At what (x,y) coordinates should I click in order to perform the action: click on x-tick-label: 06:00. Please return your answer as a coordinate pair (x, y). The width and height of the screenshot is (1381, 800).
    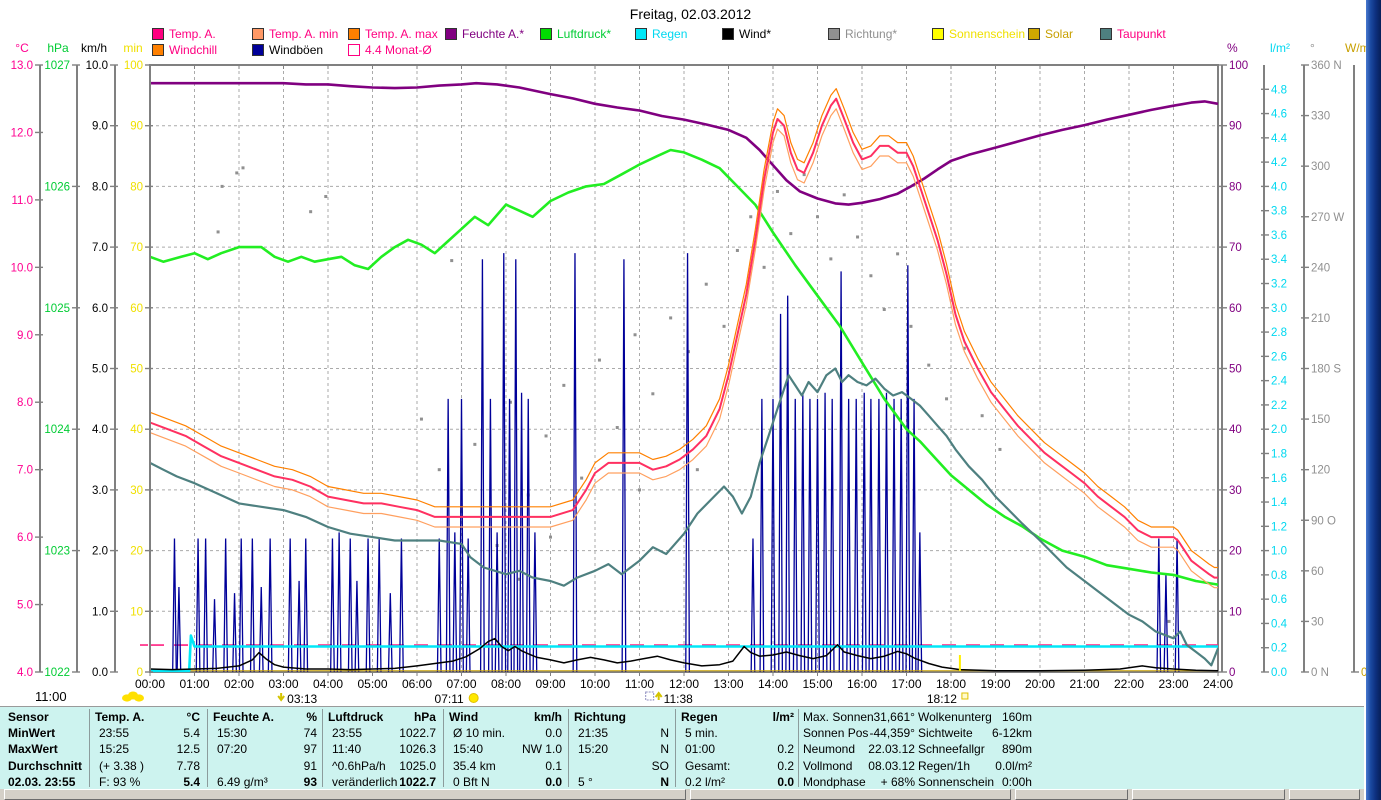
    Looking at the image, I should click on (417, 684).